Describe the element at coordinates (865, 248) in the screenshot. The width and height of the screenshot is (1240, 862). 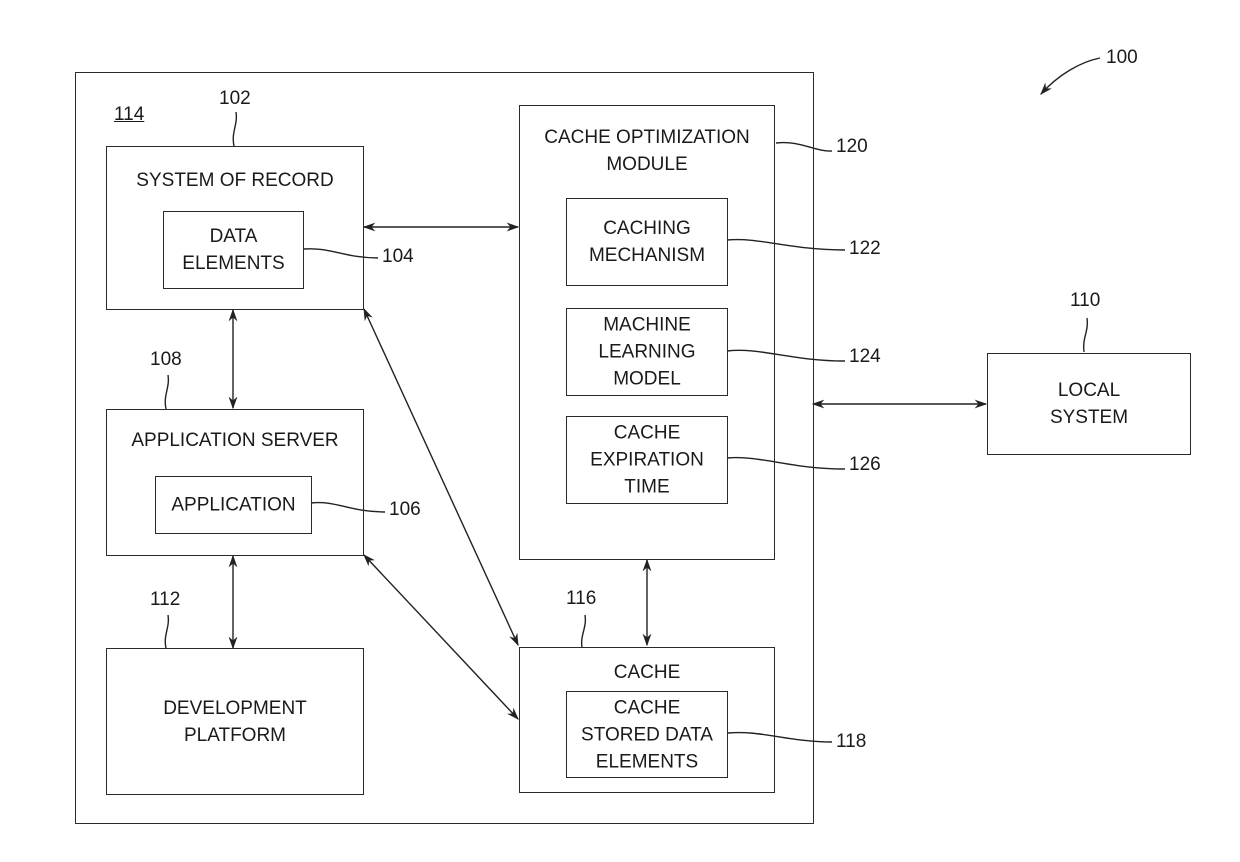
I see `ref-122: 122` at that location.